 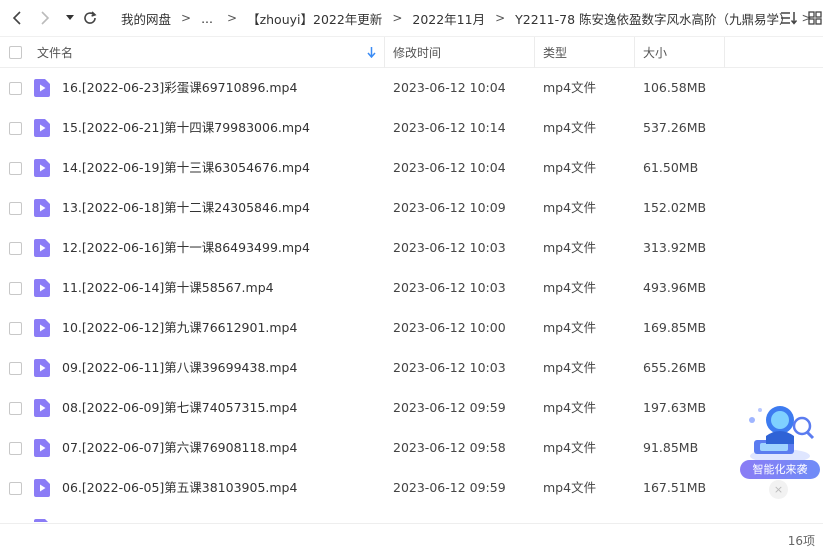 What do you see at coordinates (179, 328) in the screenshot?
I see `file-name: 10.[2022-06-12]第九课76612901.mp4` at bounding box center [179, 328].